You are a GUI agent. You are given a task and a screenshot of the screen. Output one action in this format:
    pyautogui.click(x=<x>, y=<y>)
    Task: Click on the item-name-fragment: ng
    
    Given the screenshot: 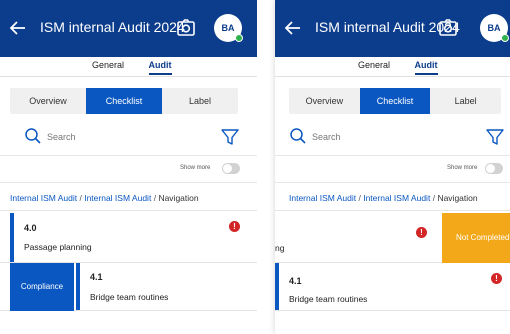 What is the action you would take?
    pyautogui.click(x=280, y=248)
    